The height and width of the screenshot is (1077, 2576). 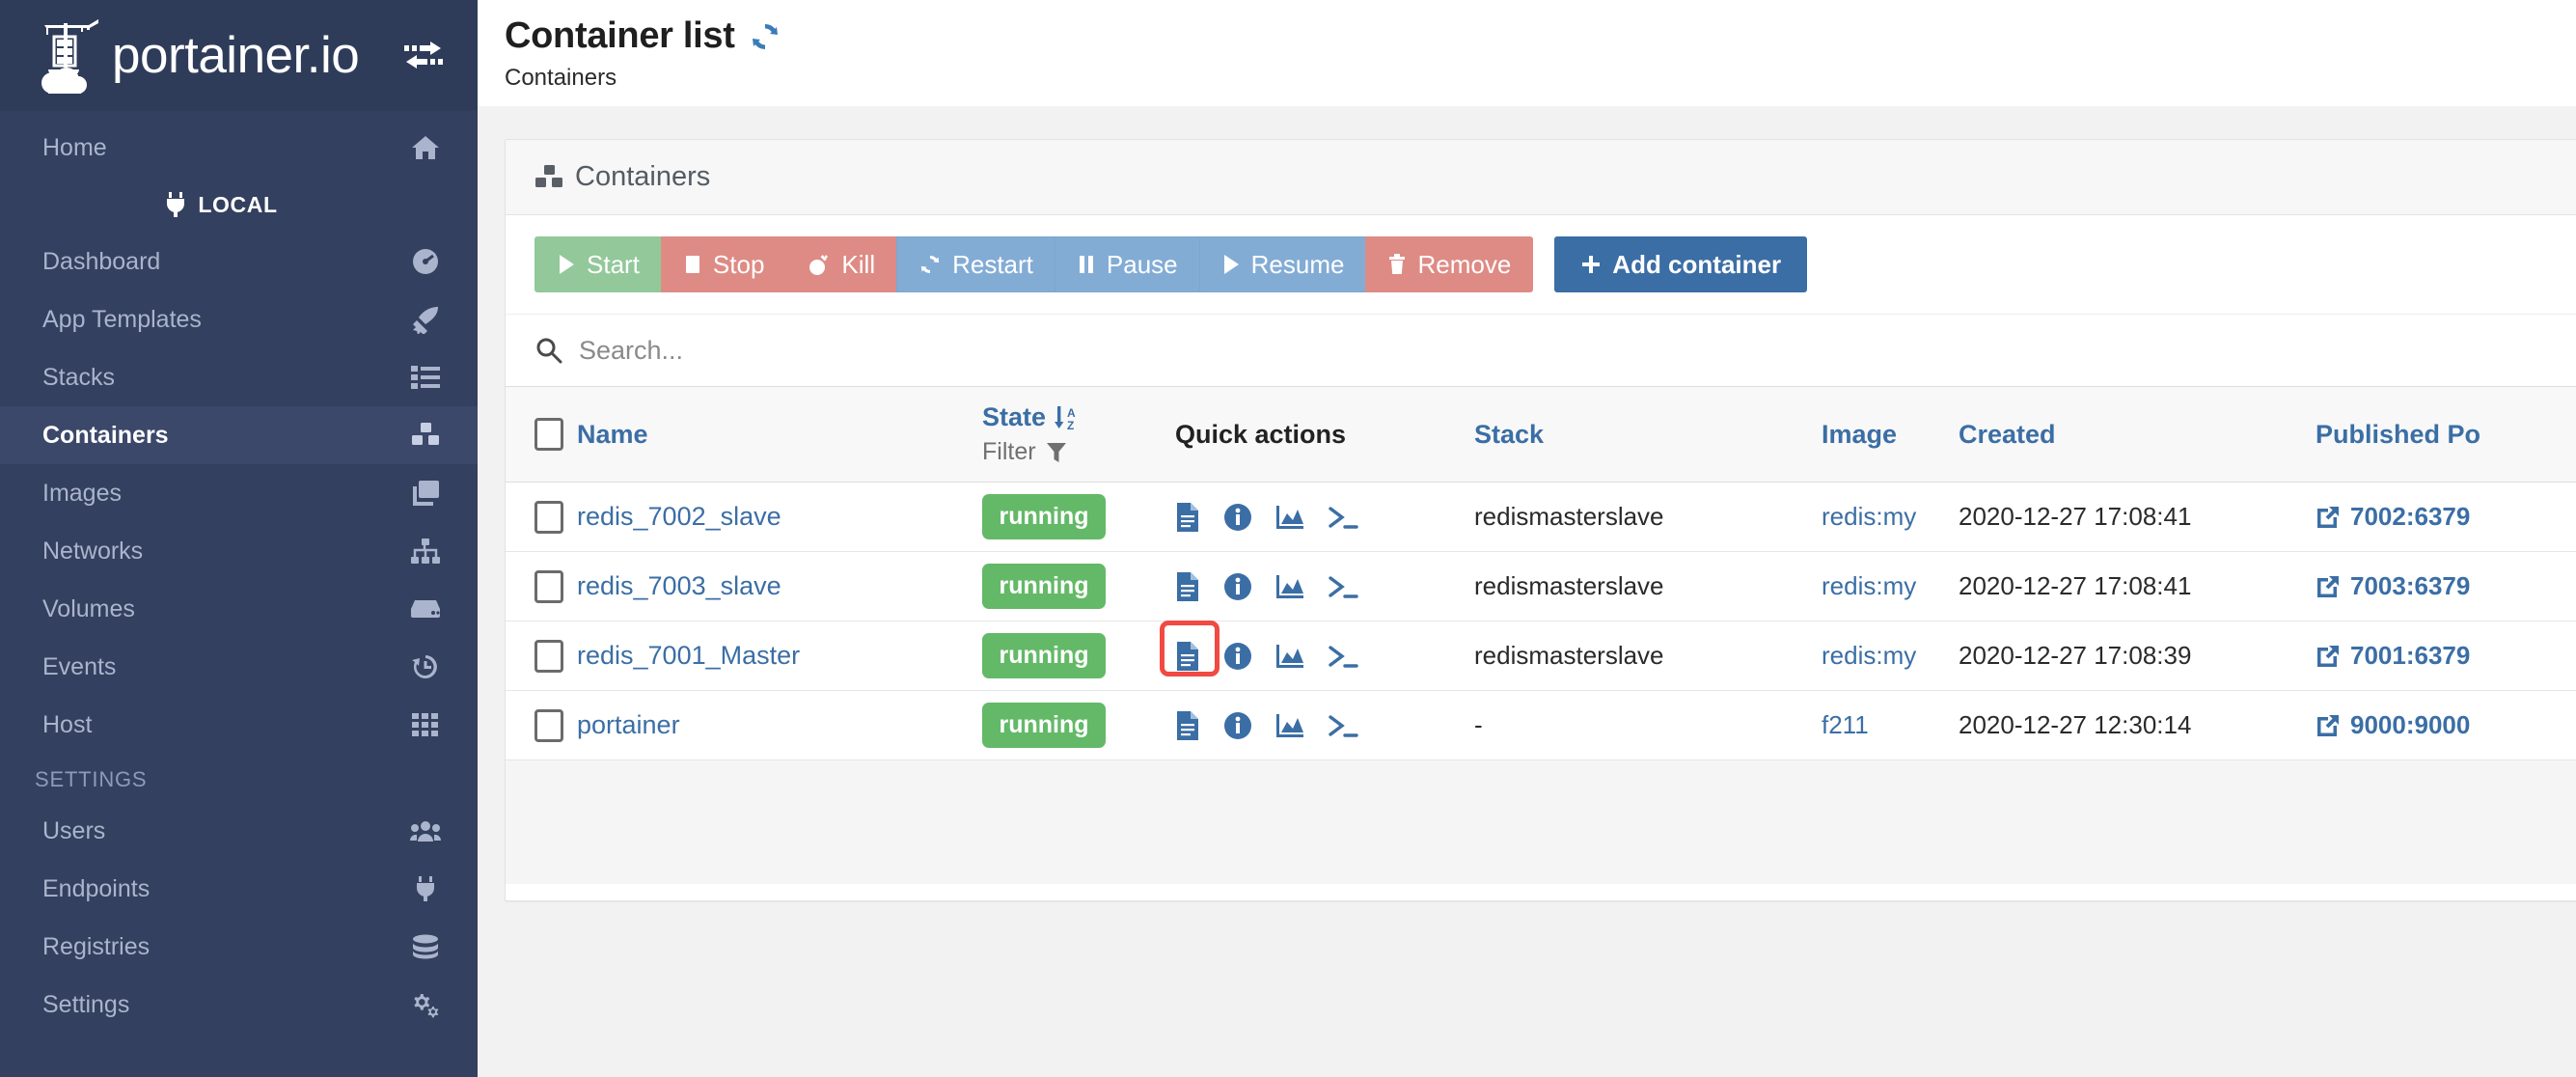 What do you see at coordinates (548, 434) in the screenshot?
I see `select-all-checkbox` at bounding box center [548, 434].